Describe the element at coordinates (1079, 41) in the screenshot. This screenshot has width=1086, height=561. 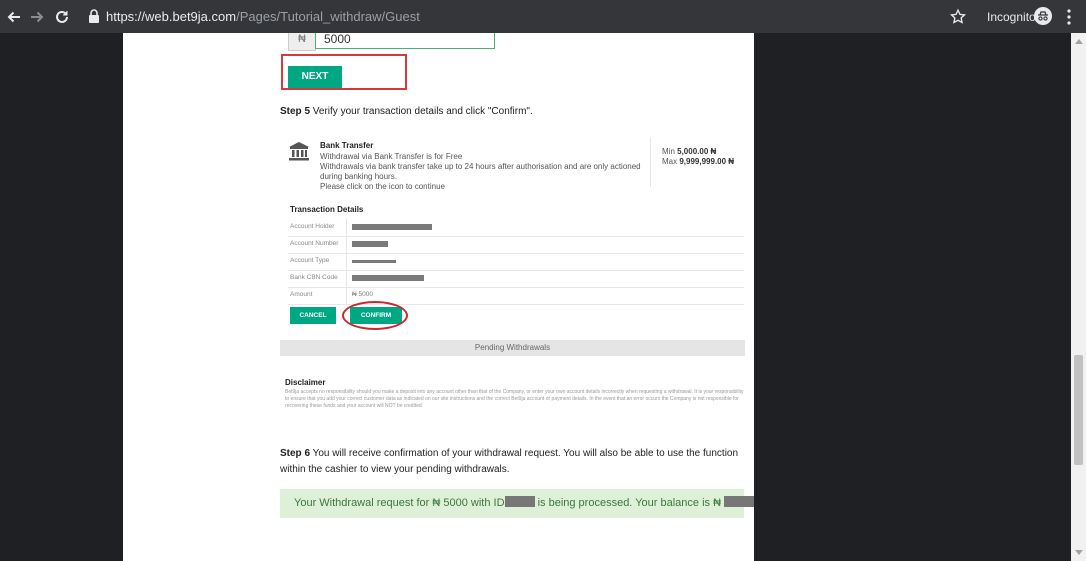
I see `scroll-up-arrow-icon` at that location.